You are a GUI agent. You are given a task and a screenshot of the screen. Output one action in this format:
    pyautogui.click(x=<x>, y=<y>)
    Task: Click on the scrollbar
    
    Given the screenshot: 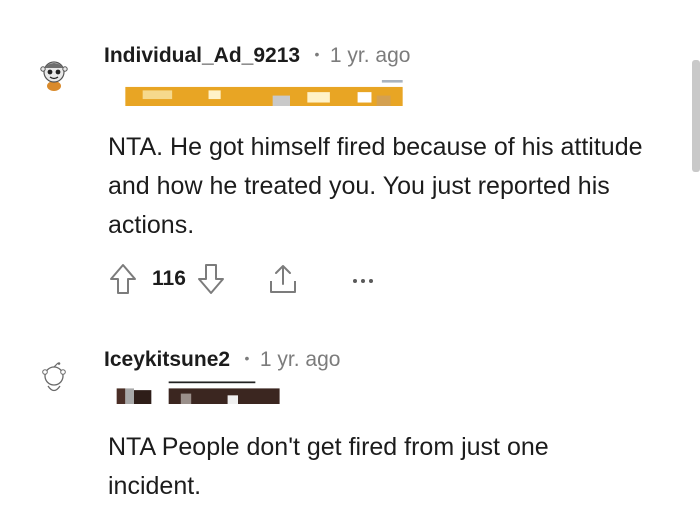 What is the action you would take?
    pyautogui.click(x=696, y=116)
    